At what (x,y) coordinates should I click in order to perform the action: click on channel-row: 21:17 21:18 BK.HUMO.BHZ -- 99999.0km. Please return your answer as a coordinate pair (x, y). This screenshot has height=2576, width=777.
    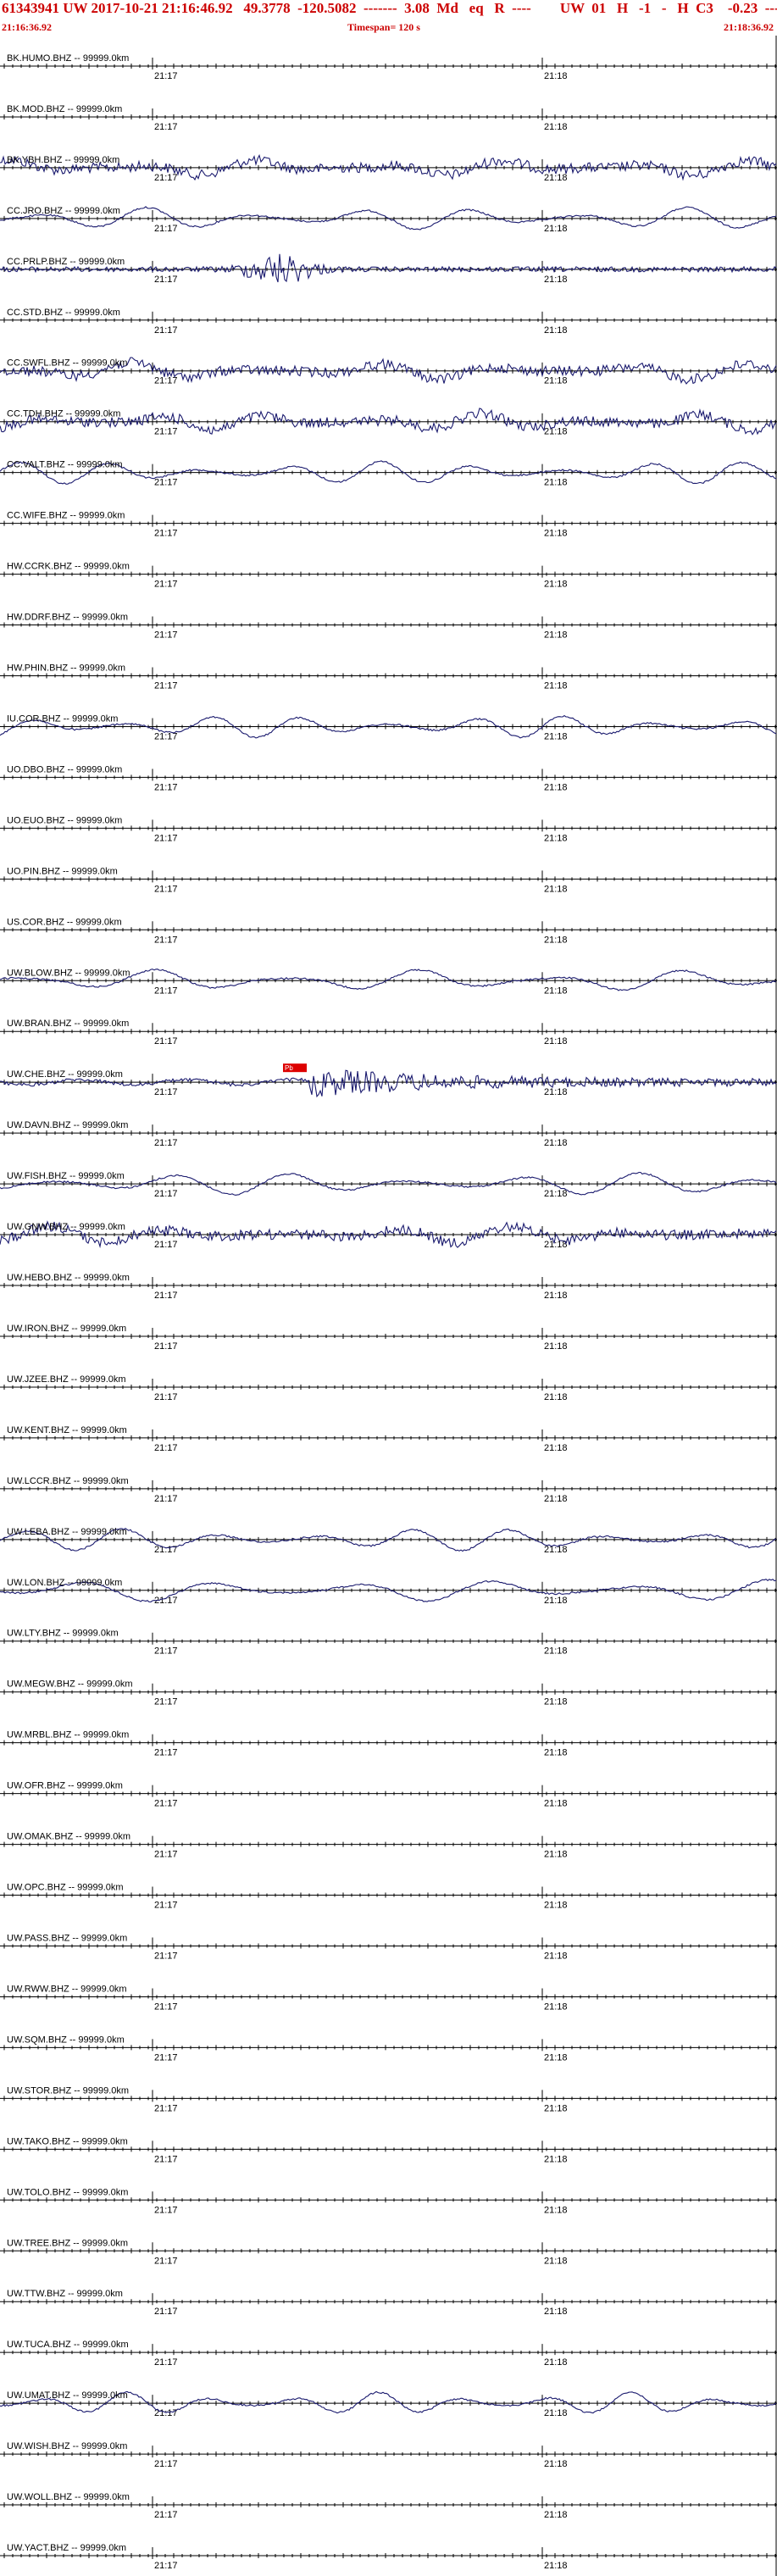
    Looking at the image, I should click on (388, 67).